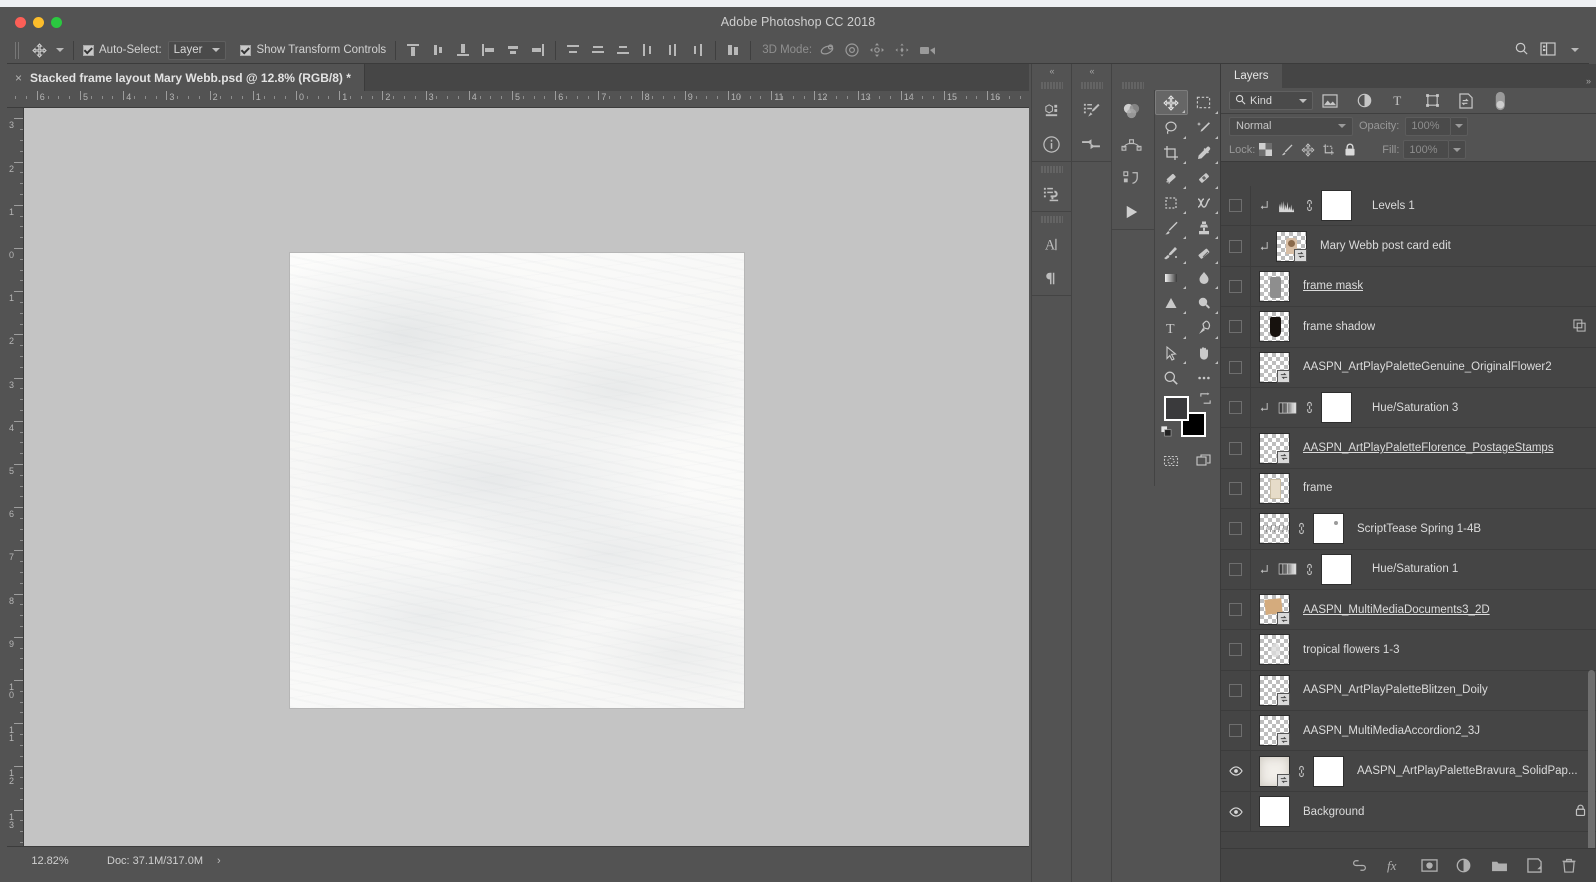 This screenshot has width=1596, height=882. Describe the element at coordinates (1351, 650) in the screenshot. I see `layer-name: tropical flowers 1-3` at that location.